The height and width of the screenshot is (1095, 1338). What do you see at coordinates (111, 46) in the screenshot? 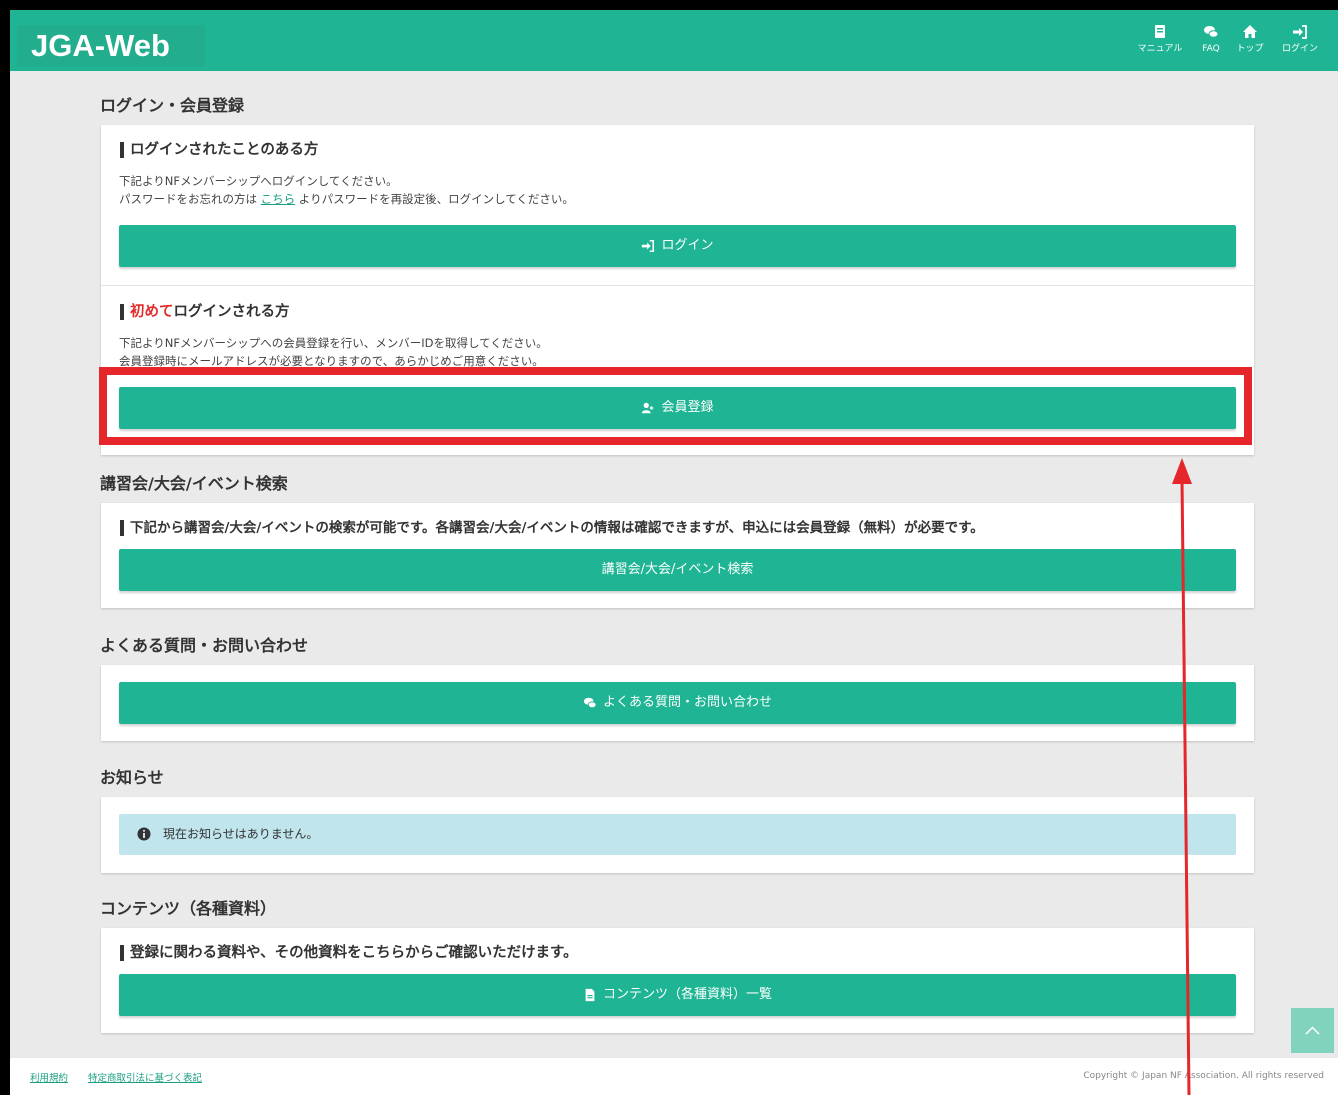
I see `site-logo: JGA-Web` at bounding box center [111, 46].